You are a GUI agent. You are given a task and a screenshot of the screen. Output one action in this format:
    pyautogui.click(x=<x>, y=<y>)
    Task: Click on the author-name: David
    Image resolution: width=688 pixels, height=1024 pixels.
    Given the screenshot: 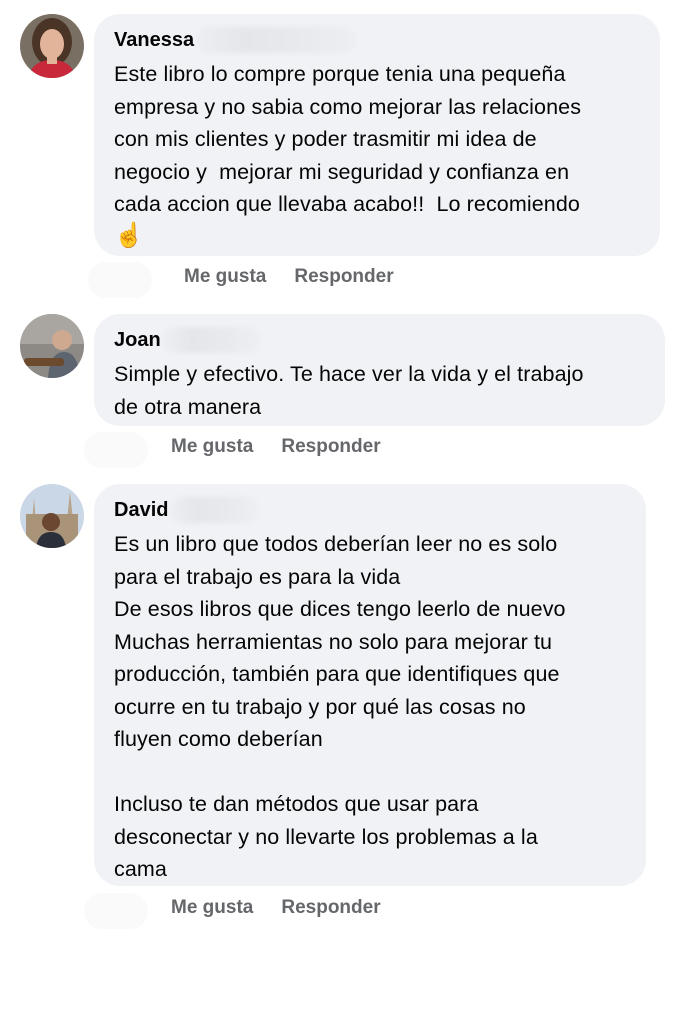 What is the action you would take?
    pyautogui.click(x=141, y=510)
    